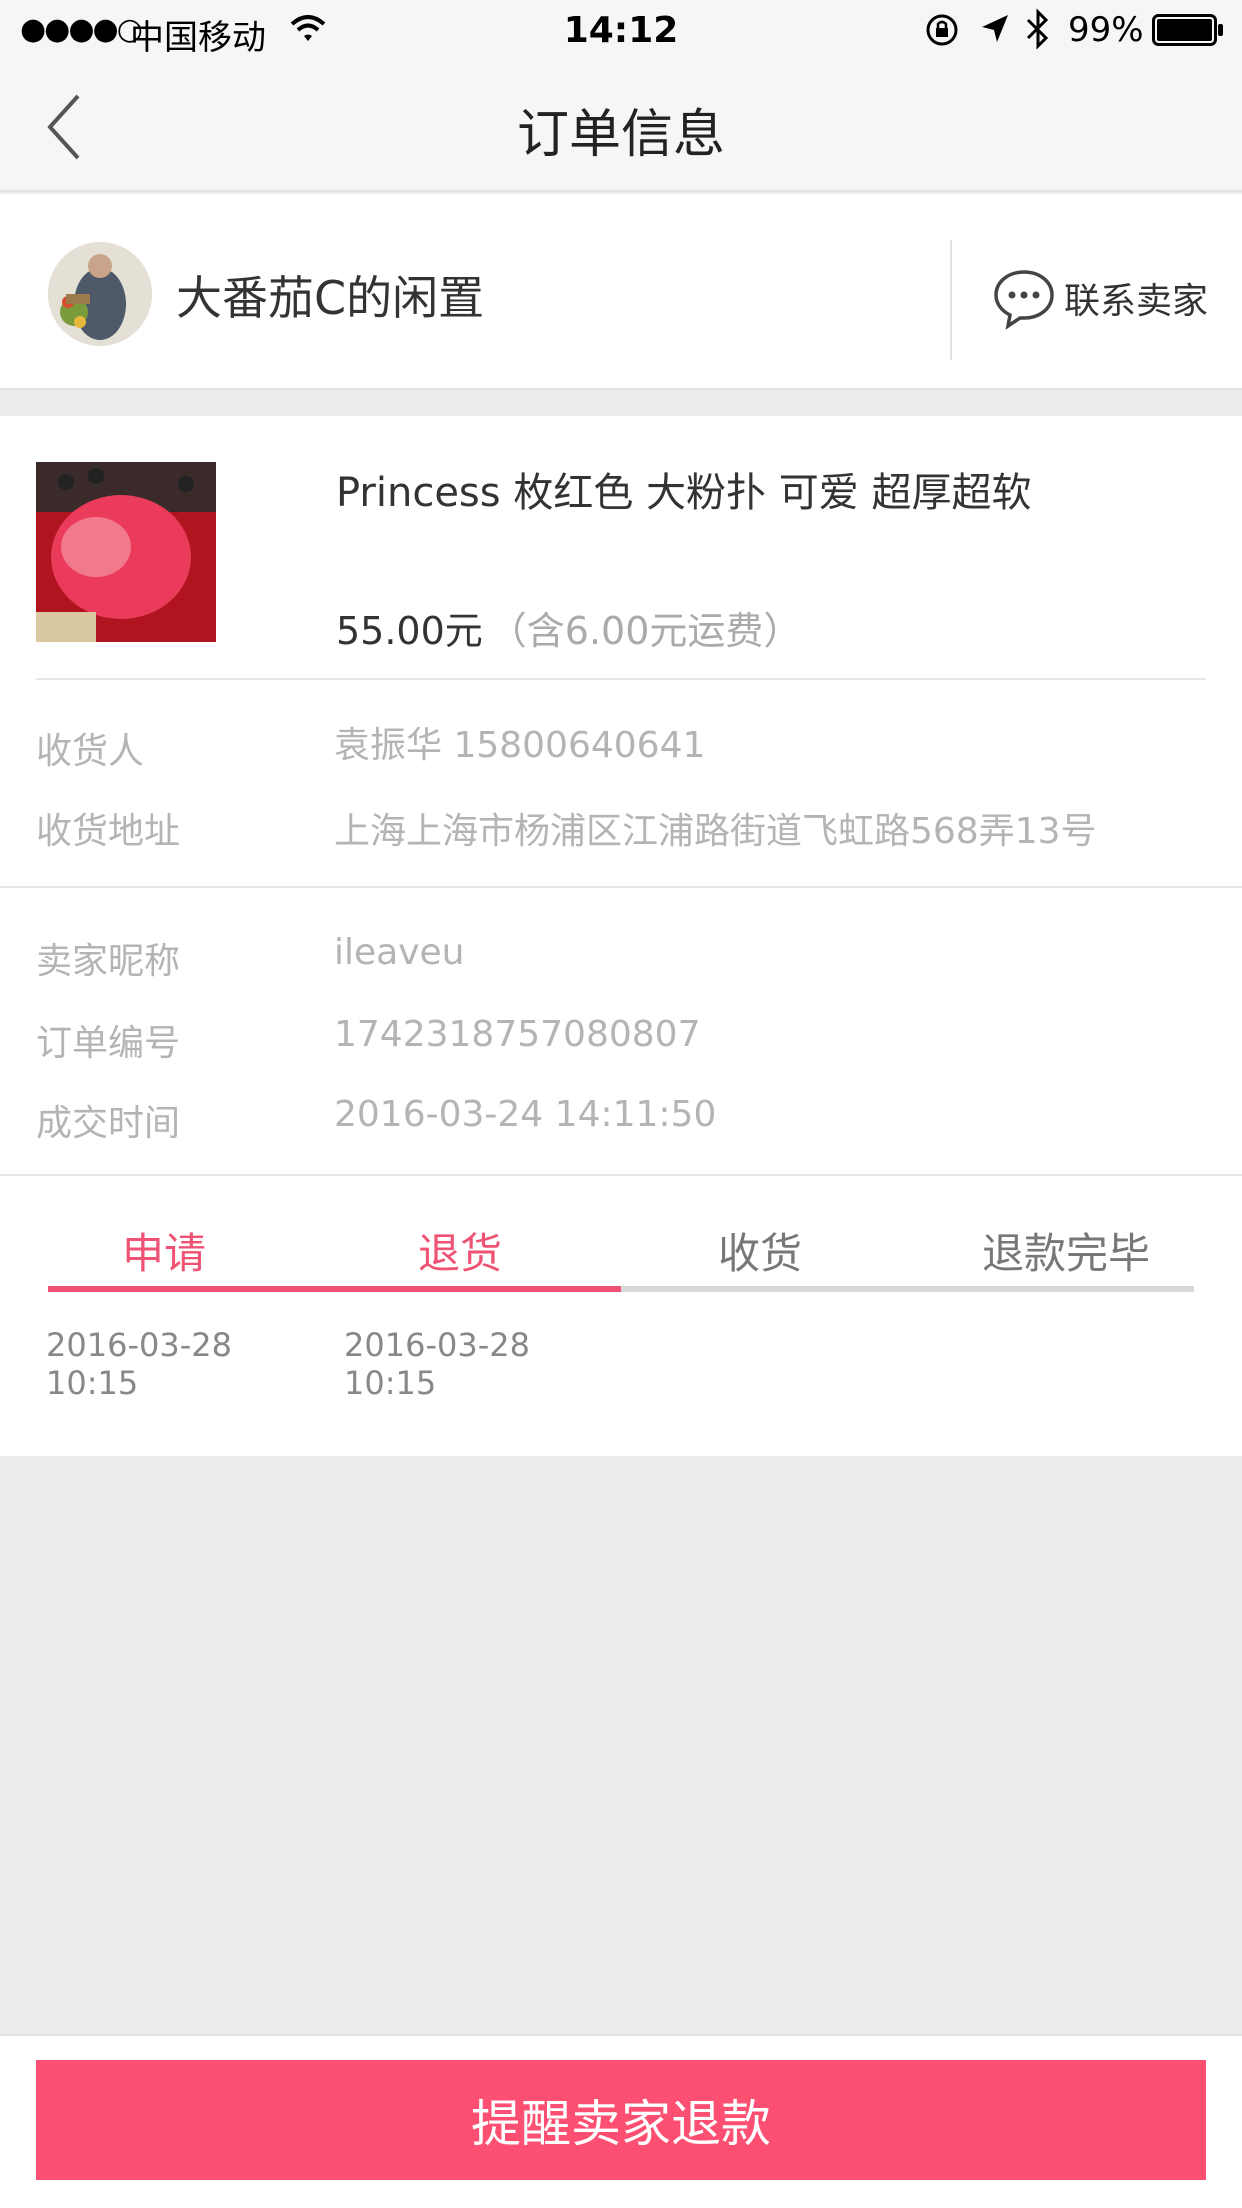 The width and height of the screenshot is (1242, 2208). What do you see at coordinates (621, 292) in the screenshot?
I see `seller-row: 大番茄C的闲置 联系卖家` at bounding box center [621, 292].